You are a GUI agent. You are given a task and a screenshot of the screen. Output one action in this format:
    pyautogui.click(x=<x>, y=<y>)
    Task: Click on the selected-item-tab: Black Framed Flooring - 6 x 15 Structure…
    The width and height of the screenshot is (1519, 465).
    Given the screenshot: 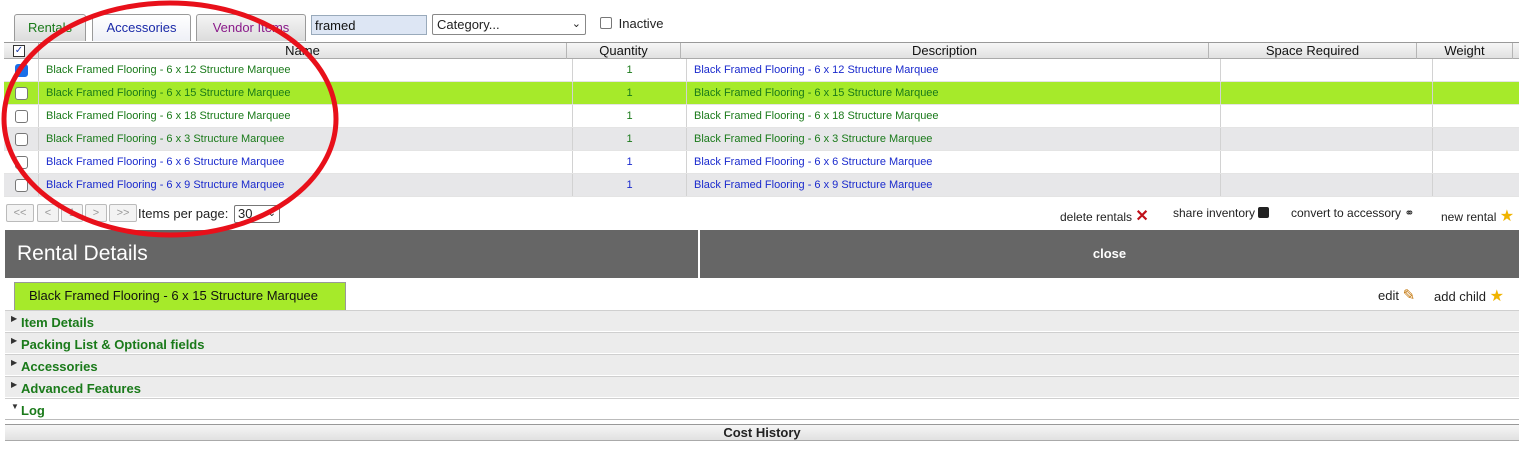 What is the action you would take?
    pyautogui.click(x=180, y=296)
    